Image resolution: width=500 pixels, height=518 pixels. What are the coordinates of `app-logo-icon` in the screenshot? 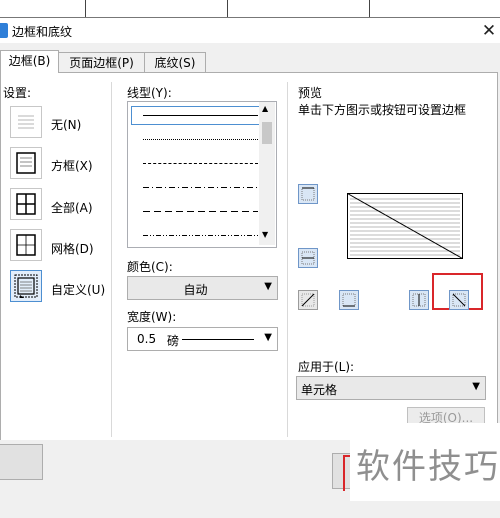 It's located at (4, 30).